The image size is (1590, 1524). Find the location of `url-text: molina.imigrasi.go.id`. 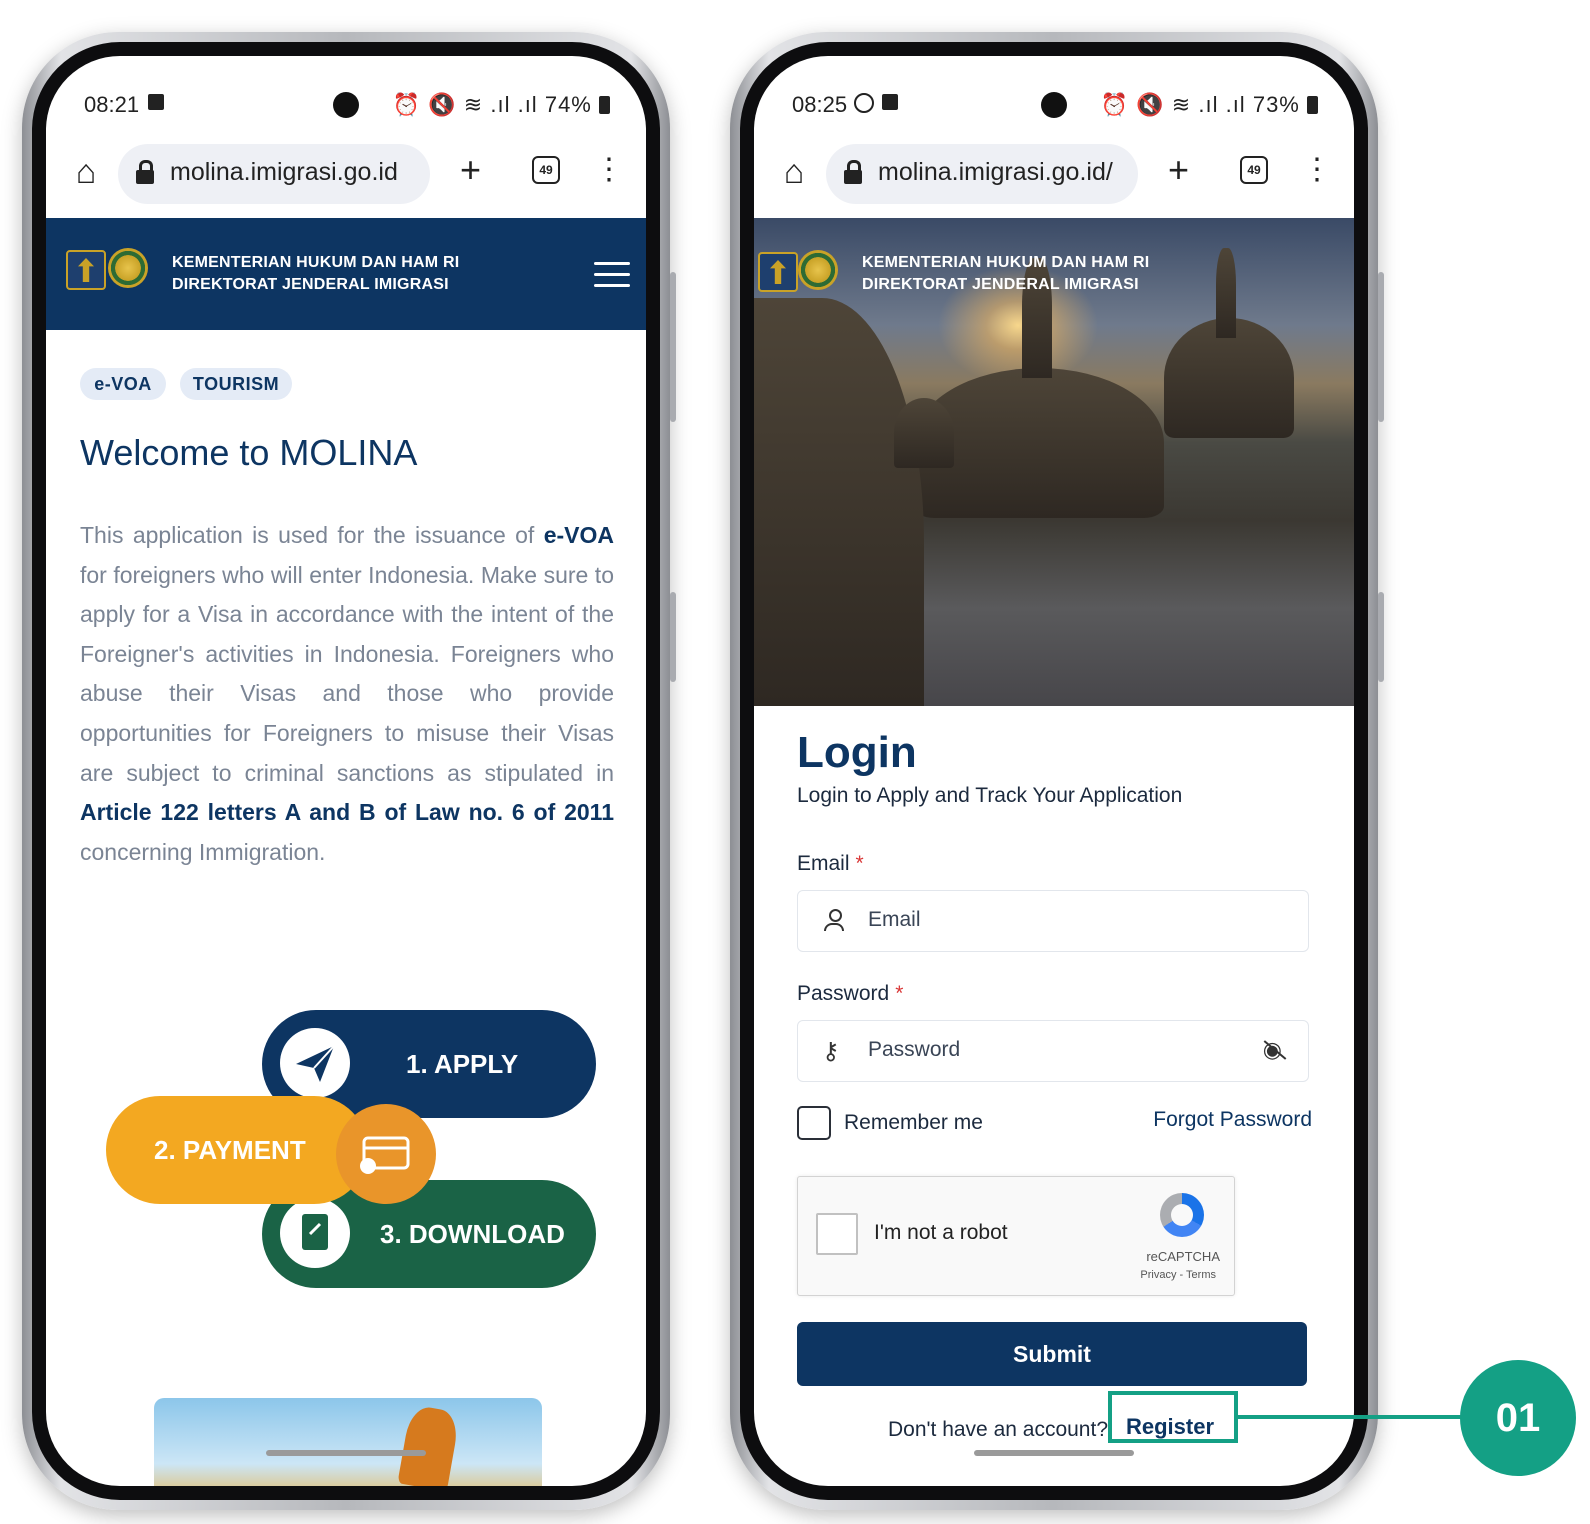

url-text: molina.imigrasi.go.id is located at coordinates (284, 172).